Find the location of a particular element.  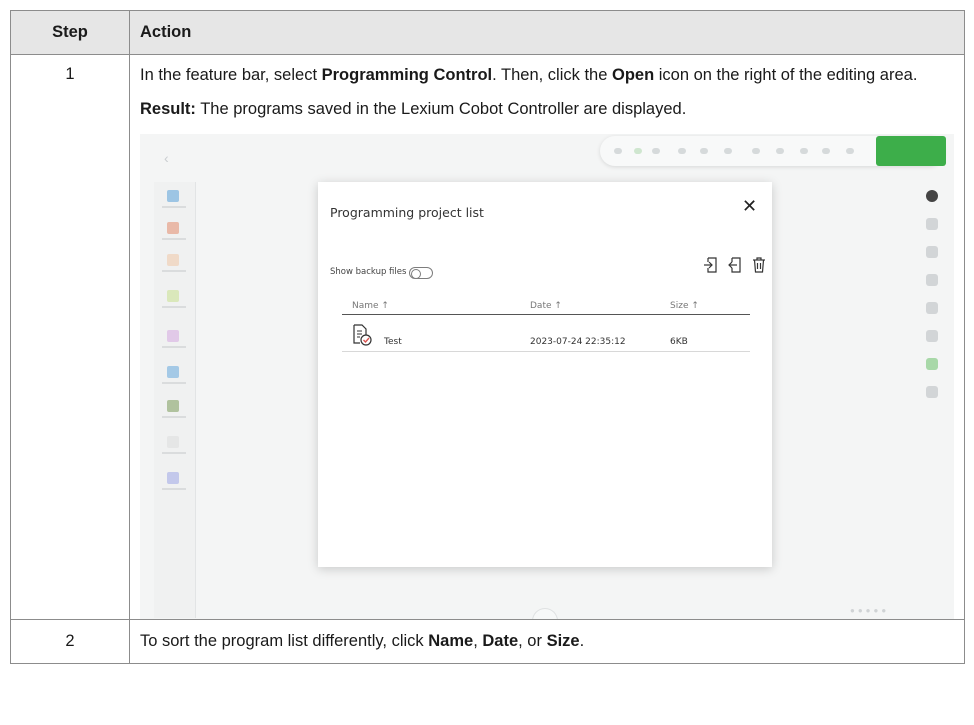

pagination-dots: ●●●●● is located at coordinates (870, 610).